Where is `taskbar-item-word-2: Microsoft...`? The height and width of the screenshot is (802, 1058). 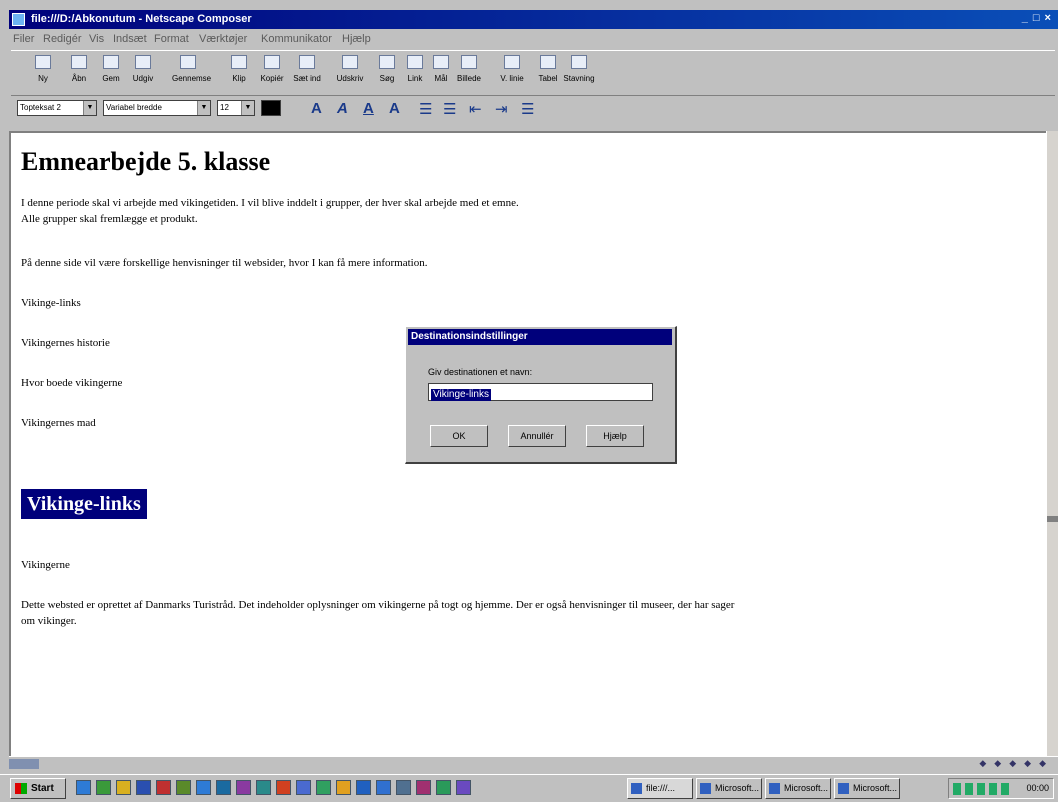
taskbar-item-word-2: Microsoft... is located at coordinates (798, 788).